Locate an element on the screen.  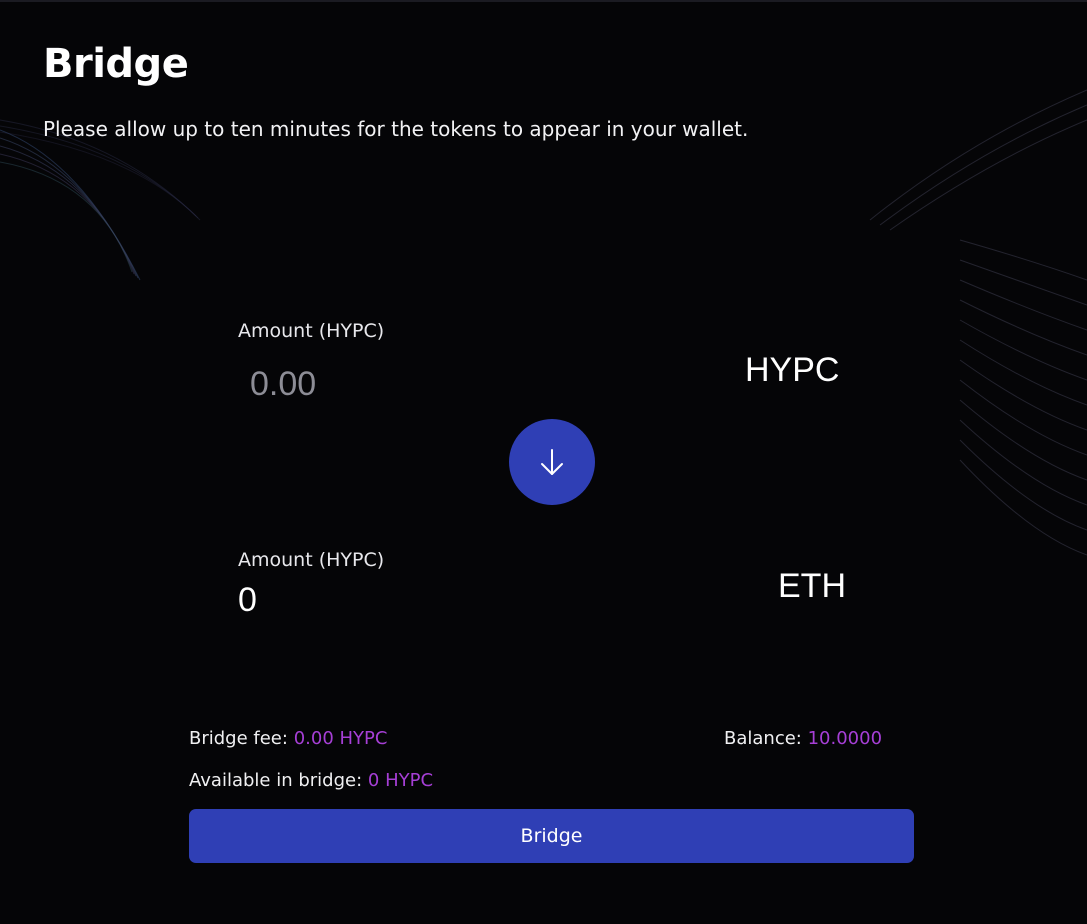
to-amount-label: Amount (HYPC) is located at coordinates (311, 560).